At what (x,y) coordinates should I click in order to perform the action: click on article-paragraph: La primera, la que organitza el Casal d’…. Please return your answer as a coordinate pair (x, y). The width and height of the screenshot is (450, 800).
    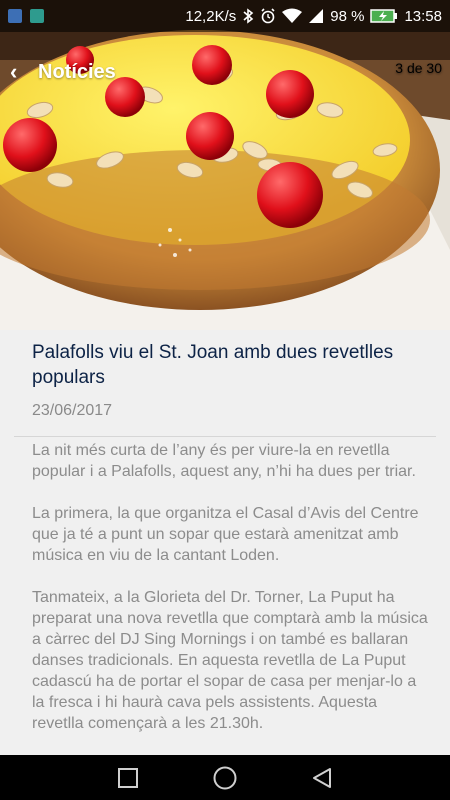
    Looking at the image, I should click on (225, 534).